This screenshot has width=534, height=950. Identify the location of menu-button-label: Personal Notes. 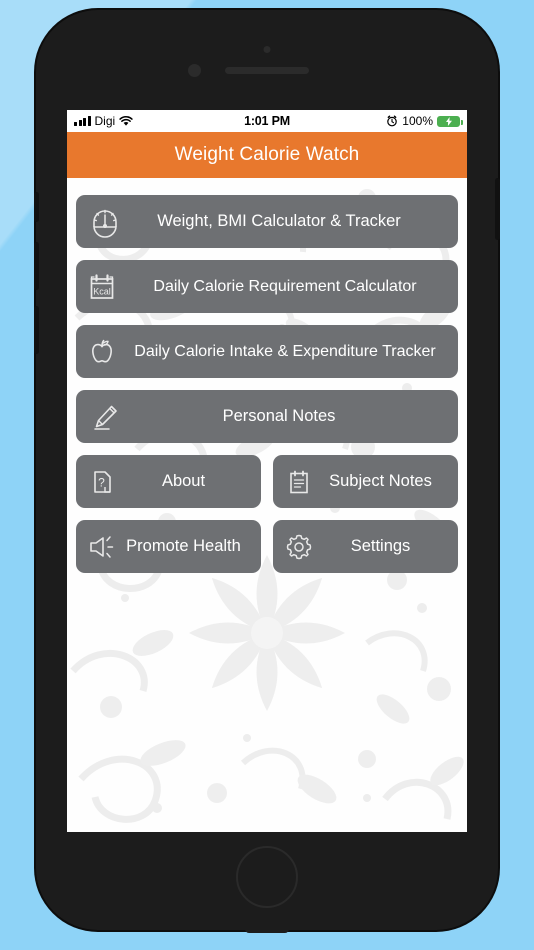
(279, 416).